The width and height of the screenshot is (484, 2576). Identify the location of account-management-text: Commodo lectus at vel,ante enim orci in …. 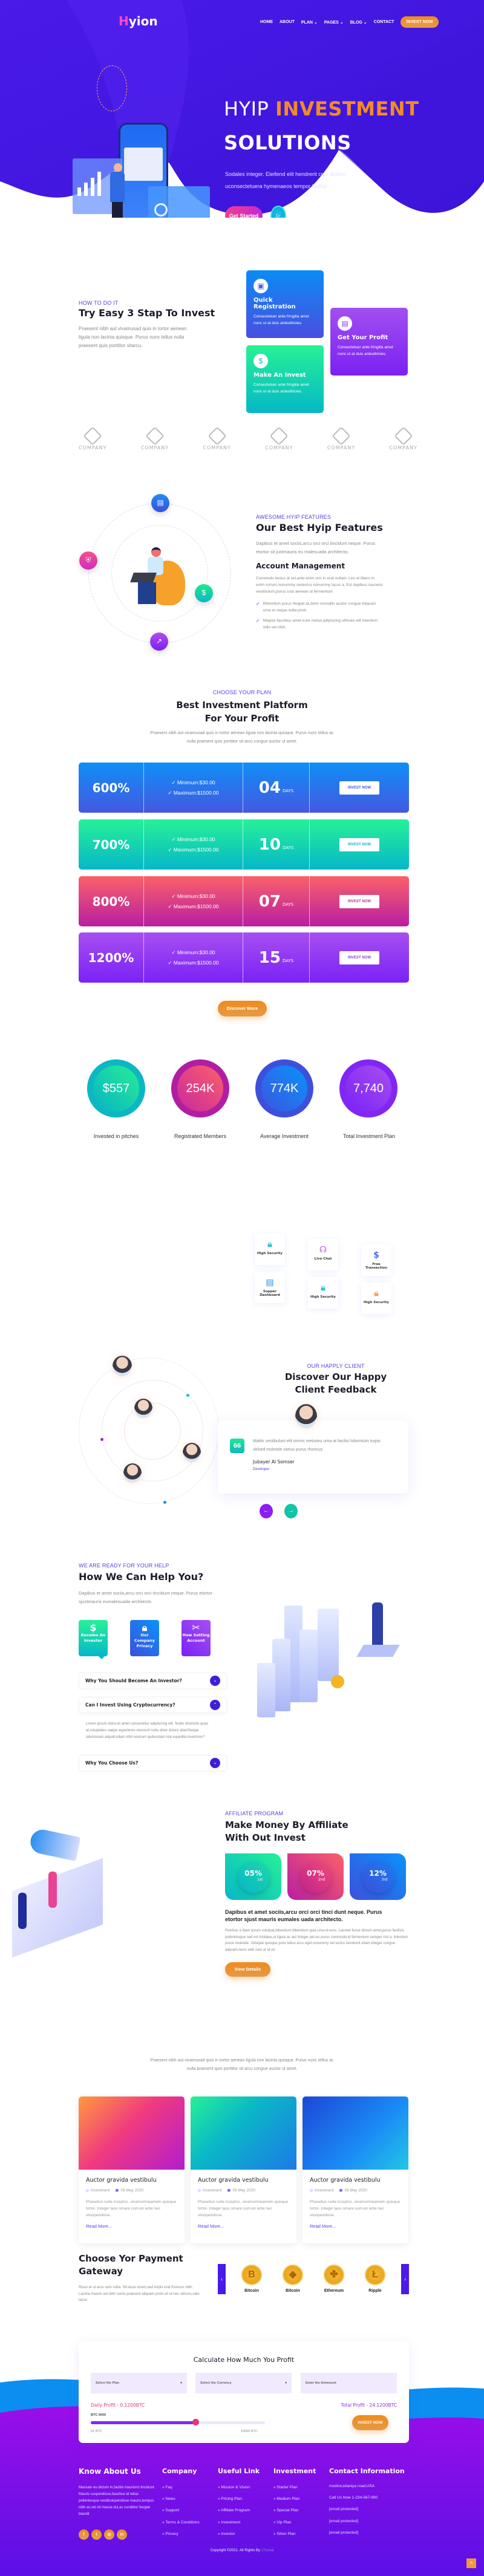
(319, 585).